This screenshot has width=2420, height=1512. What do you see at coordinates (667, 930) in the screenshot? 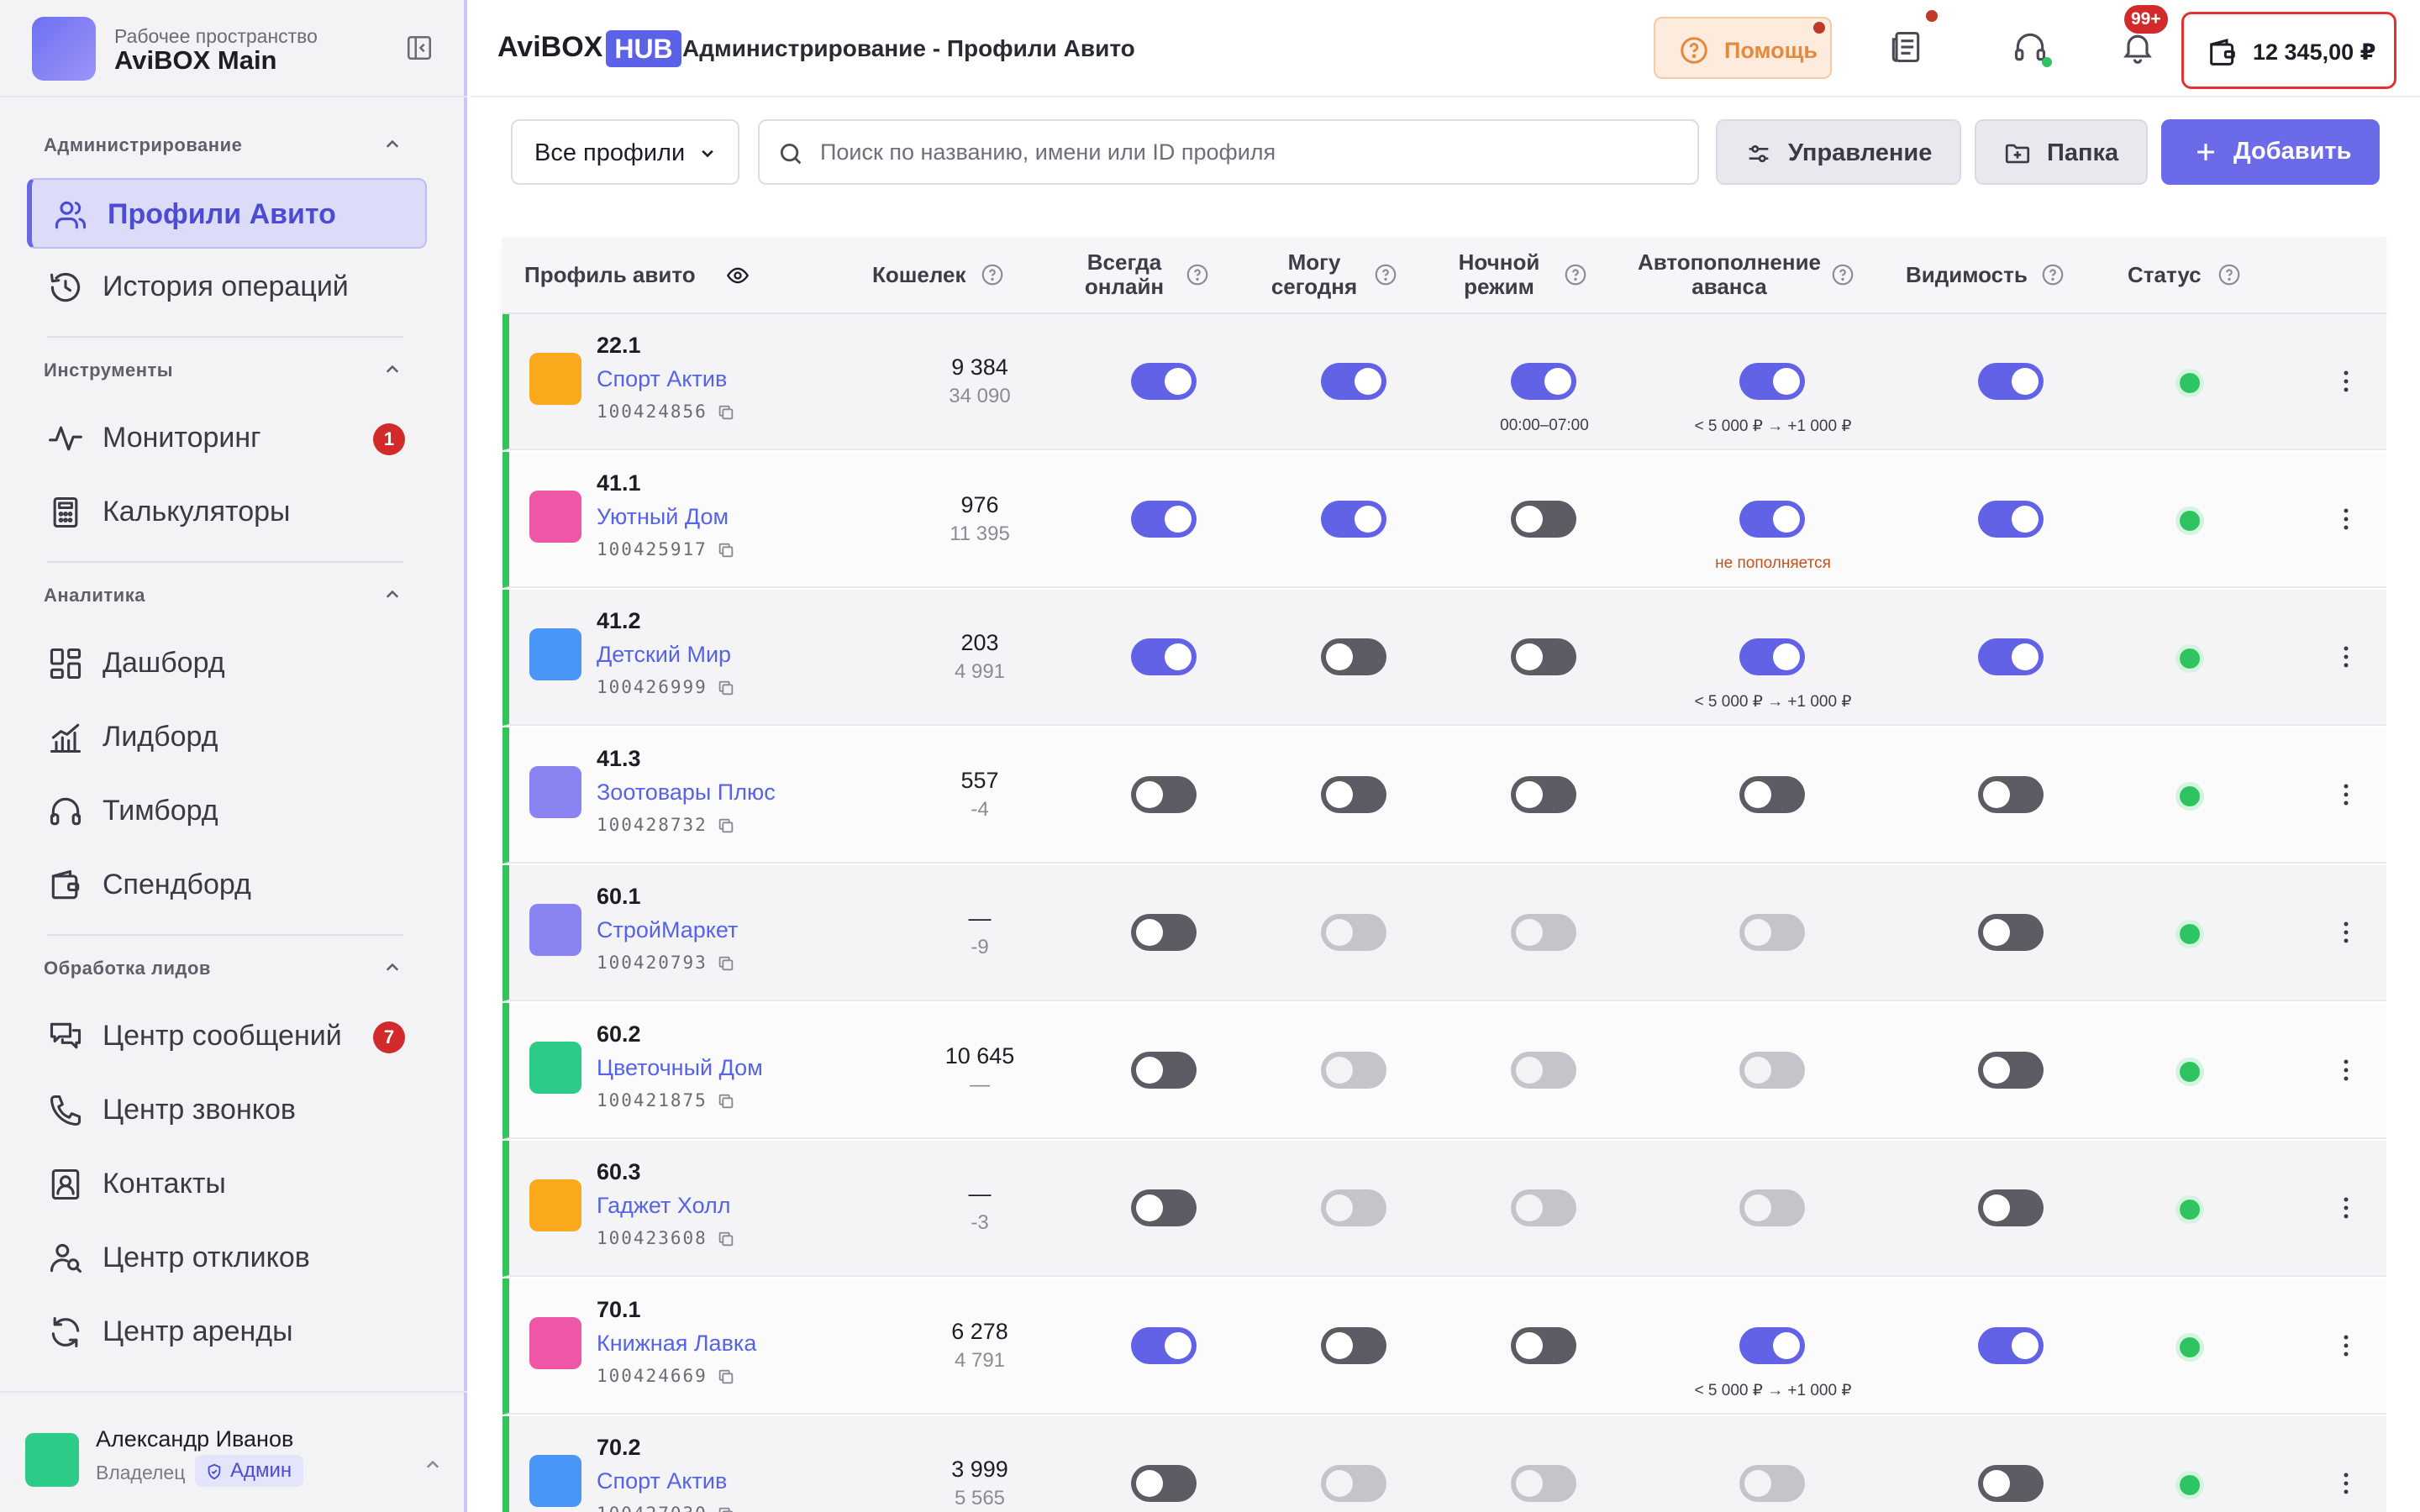
I see `profile-name-link: СтройМаркет` at bounding box center [667, 930].